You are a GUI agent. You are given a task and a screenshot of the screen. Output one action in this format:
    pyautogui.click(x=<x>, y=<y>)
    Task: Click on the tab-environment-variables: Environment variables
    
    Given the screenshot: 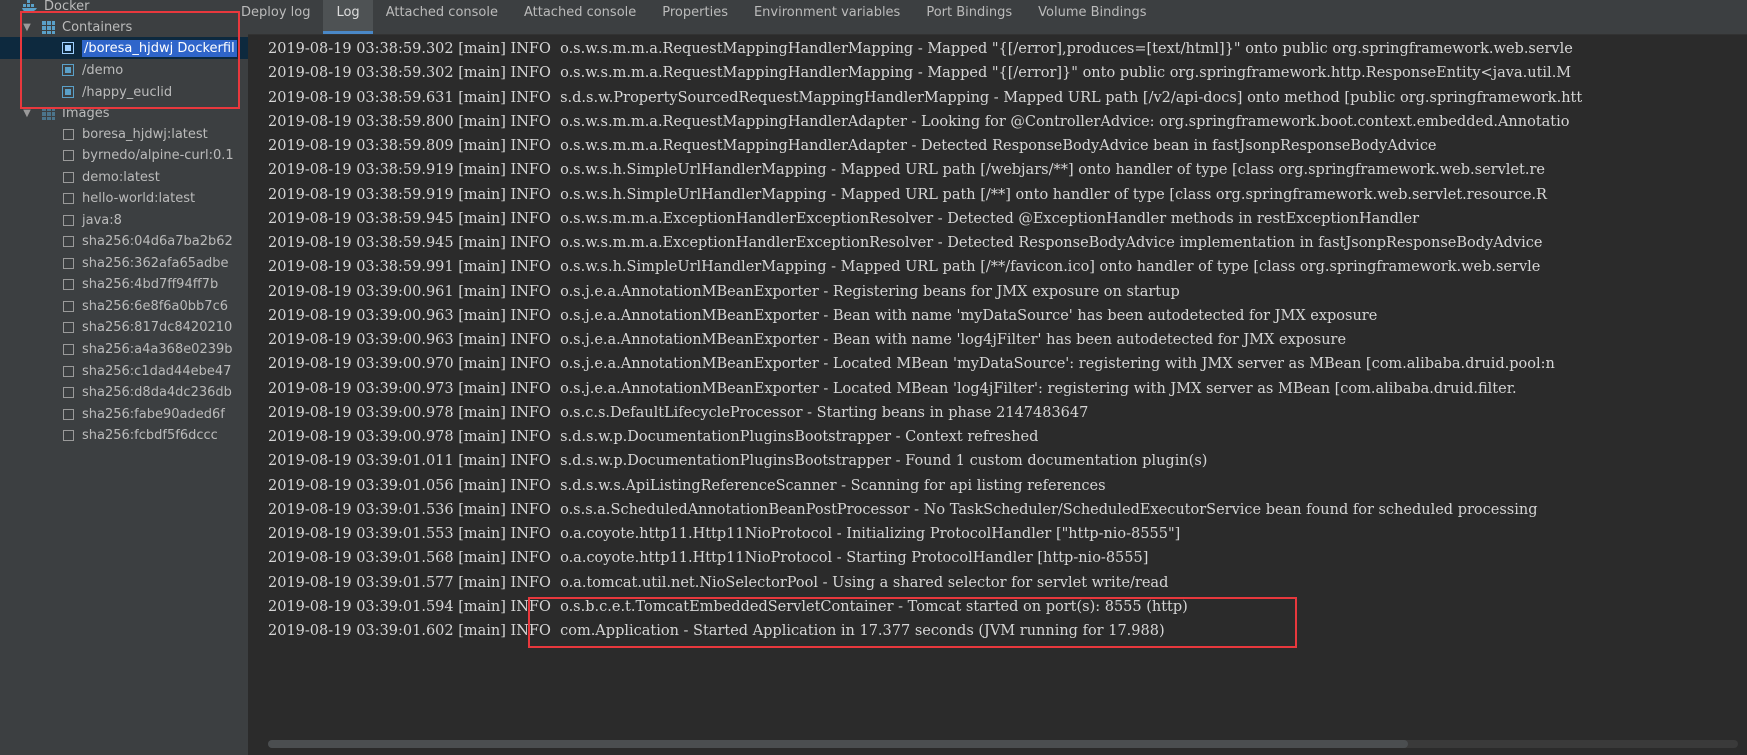 What is the action you would take?
    pyautogui.click(x=827, y=14)
    